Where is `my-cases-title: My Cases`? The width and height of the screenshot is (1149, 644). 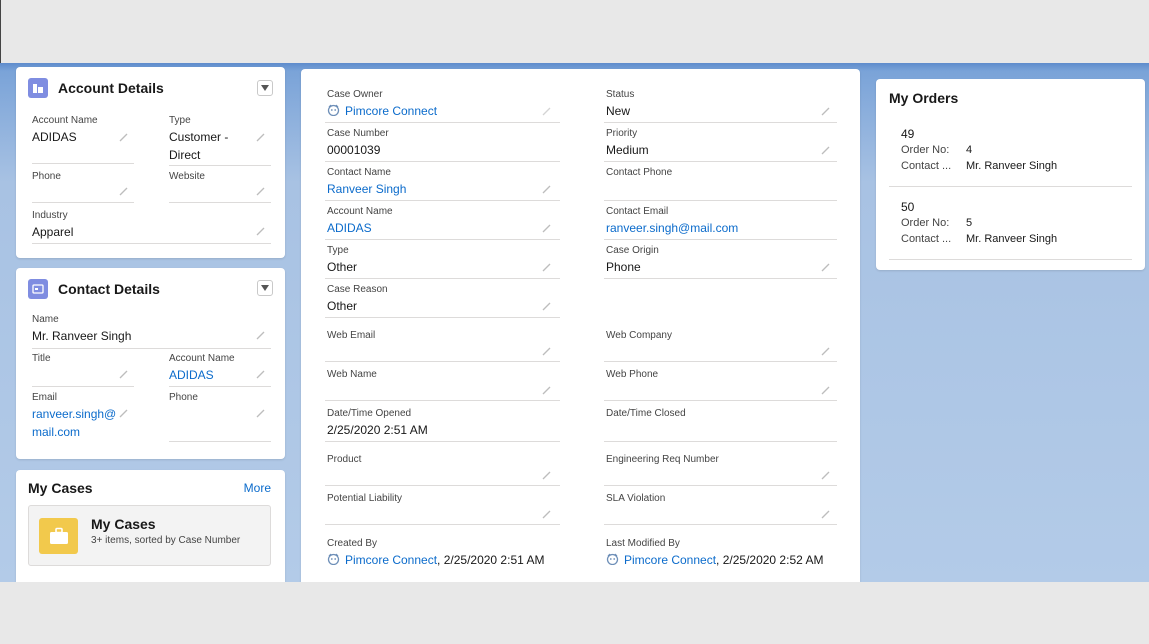
my-cases-title: My Cases is located at coordinates (60, 488).